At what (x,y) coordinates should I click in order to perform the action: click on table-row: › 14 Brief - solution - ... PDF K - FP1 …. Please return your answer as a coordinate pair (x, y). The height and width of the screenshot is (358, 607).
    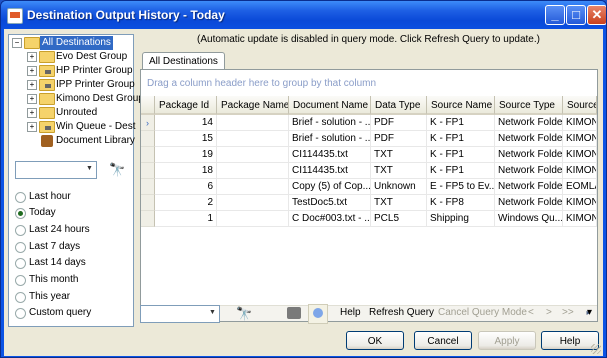
    Looking at the image, I should click on (369, 123).